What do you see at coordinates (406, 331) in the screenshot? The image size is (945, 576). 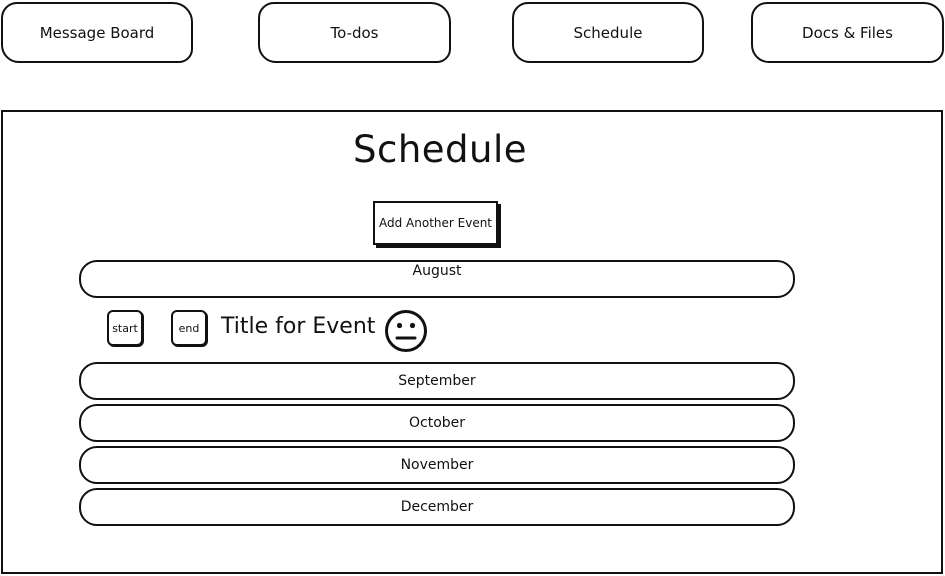 I see `neutral-face-icon` at bounding box center [406, 331].